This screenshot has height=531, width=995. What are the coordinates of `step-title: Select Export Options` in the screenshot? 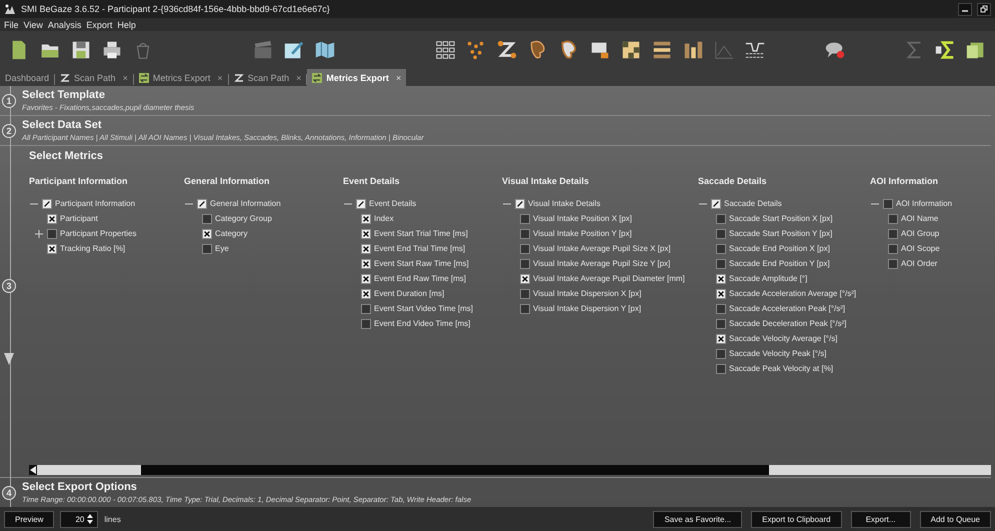 It's located at (247, 487).